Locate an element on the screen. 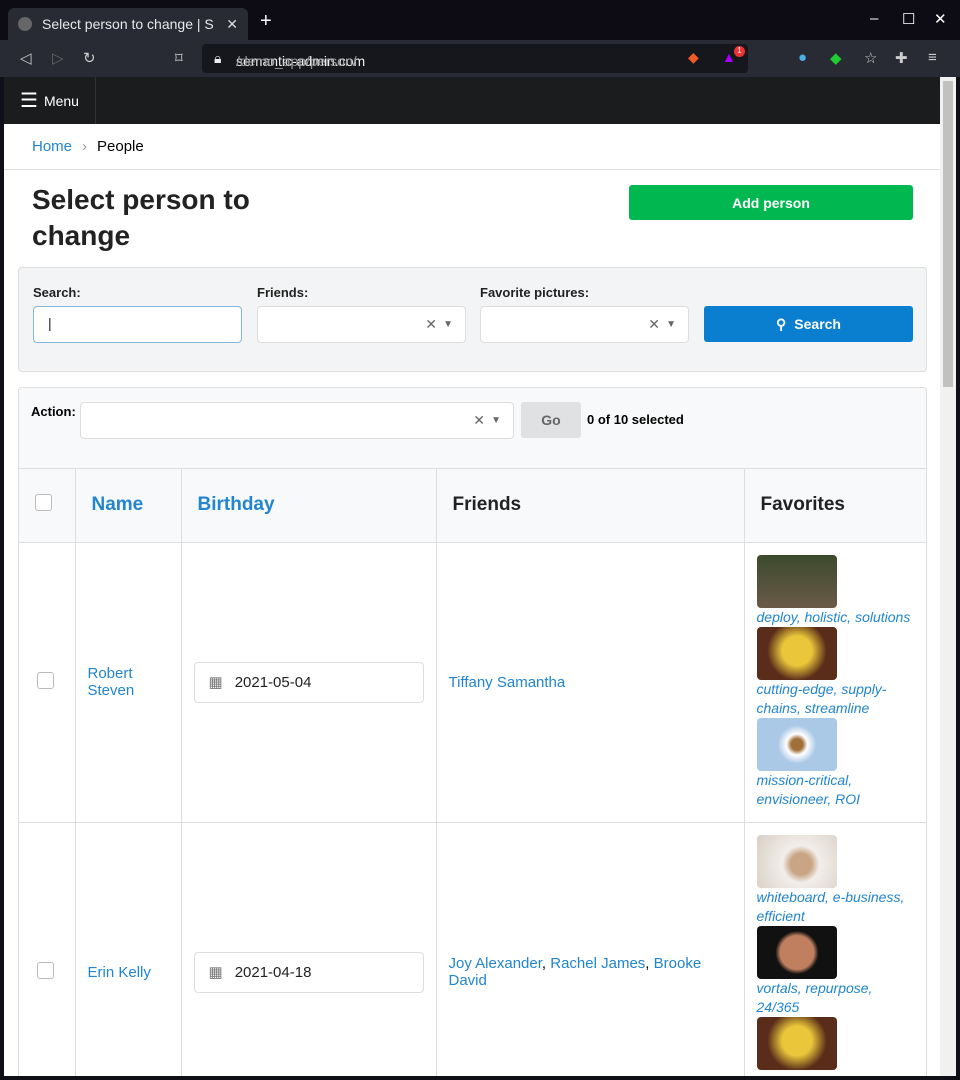 Image resolution: width=960 pixels, height=1080 pixels. favorite-tags-link: whiteboard, e-business, efficient is located at coordinates (837, 907).